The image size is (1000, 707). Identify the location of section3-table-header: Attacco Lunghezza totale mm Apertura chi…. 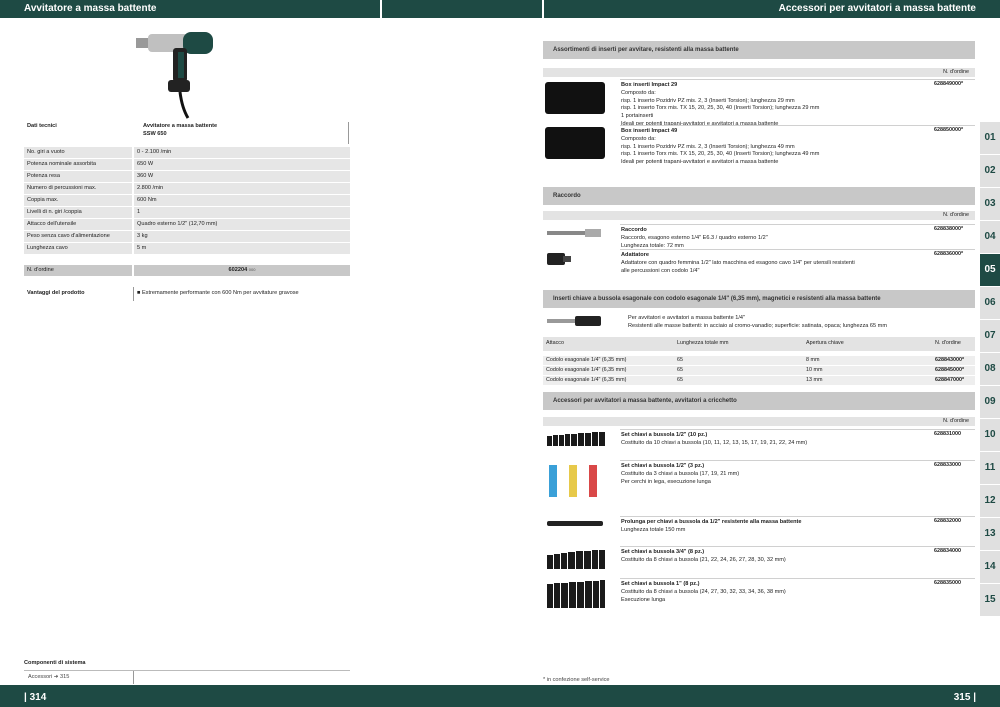
(759, 344).